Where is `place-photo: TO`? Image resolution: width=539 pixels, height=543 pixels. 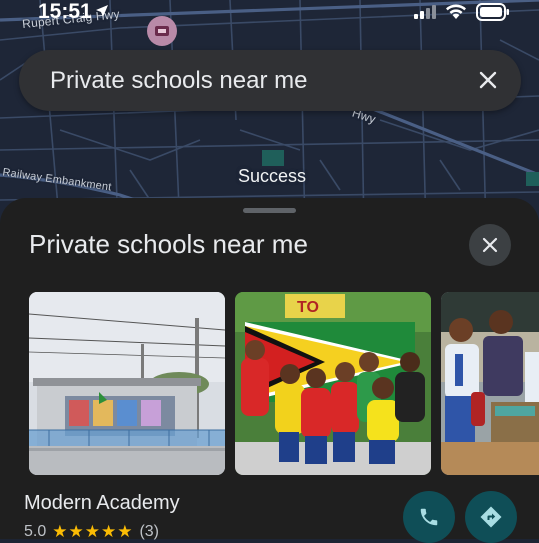 place-photo: TO is located at coordinates (333, 383).